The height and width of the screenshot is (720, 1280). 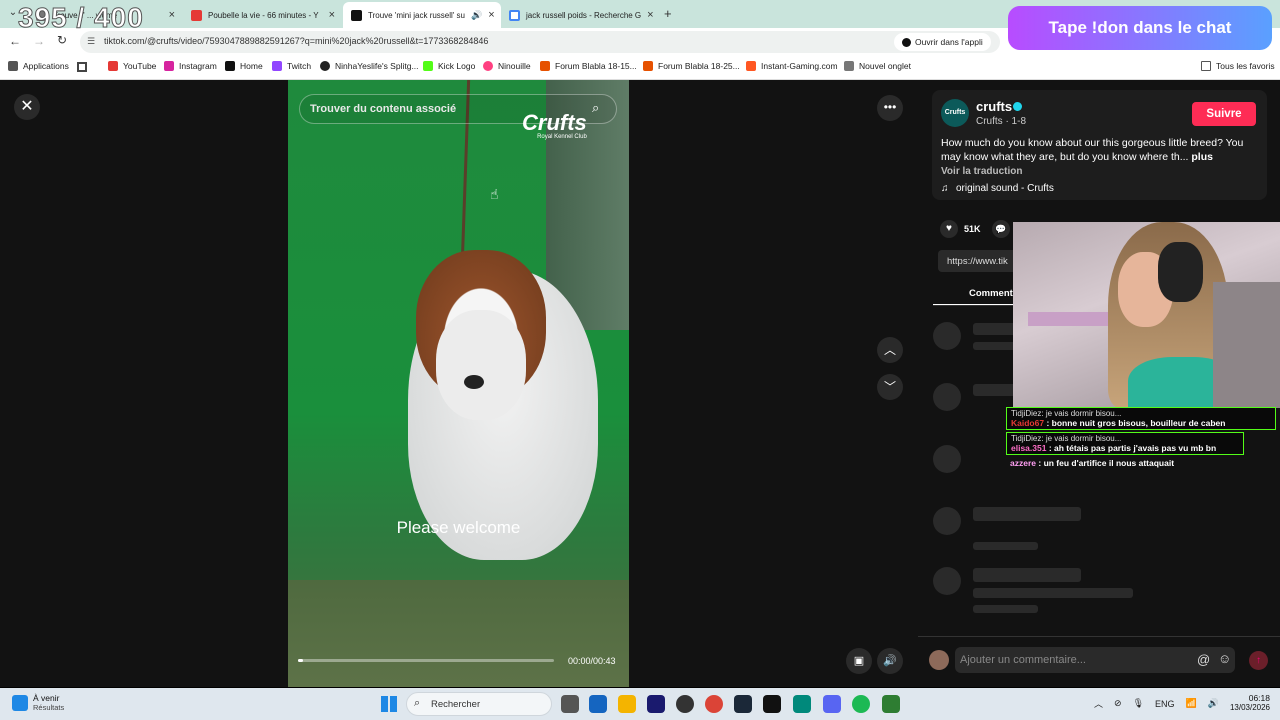 What do you see at coordinates (20, 702) in the screenshot?
I see `news-icon` at bounding box center [20, 702].